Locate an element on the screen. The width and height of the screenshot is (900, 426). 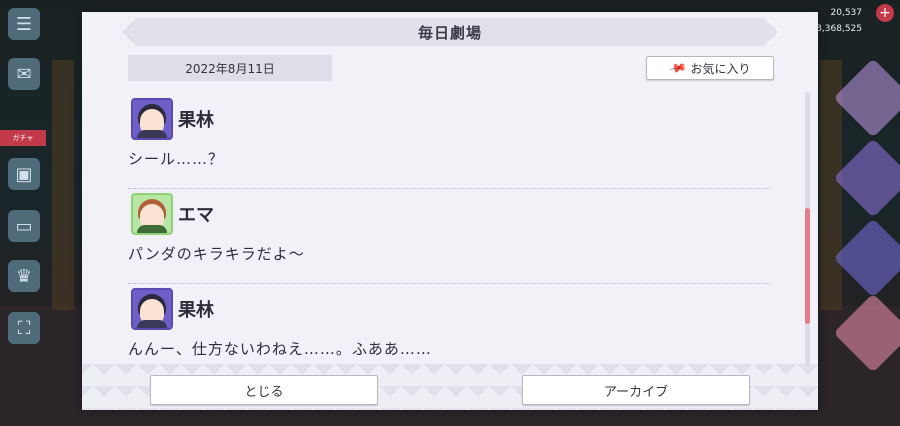
dialogue-text: パンダのキラキラだよ〜 is located at coordinates (216, 254).